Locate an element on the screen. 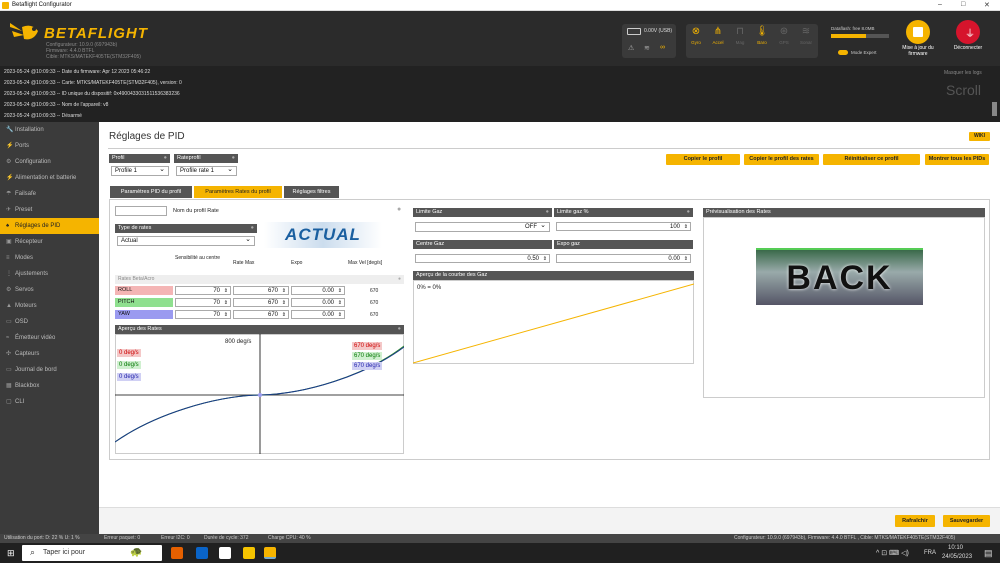 This screenshot has width=1000, height=563. sidebar-item-label: OSD is located at coordinates (22, 322).